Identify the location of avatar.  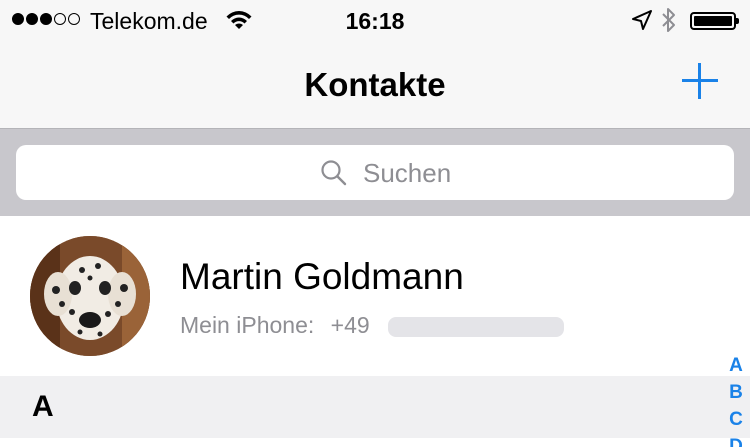
(90, 296).